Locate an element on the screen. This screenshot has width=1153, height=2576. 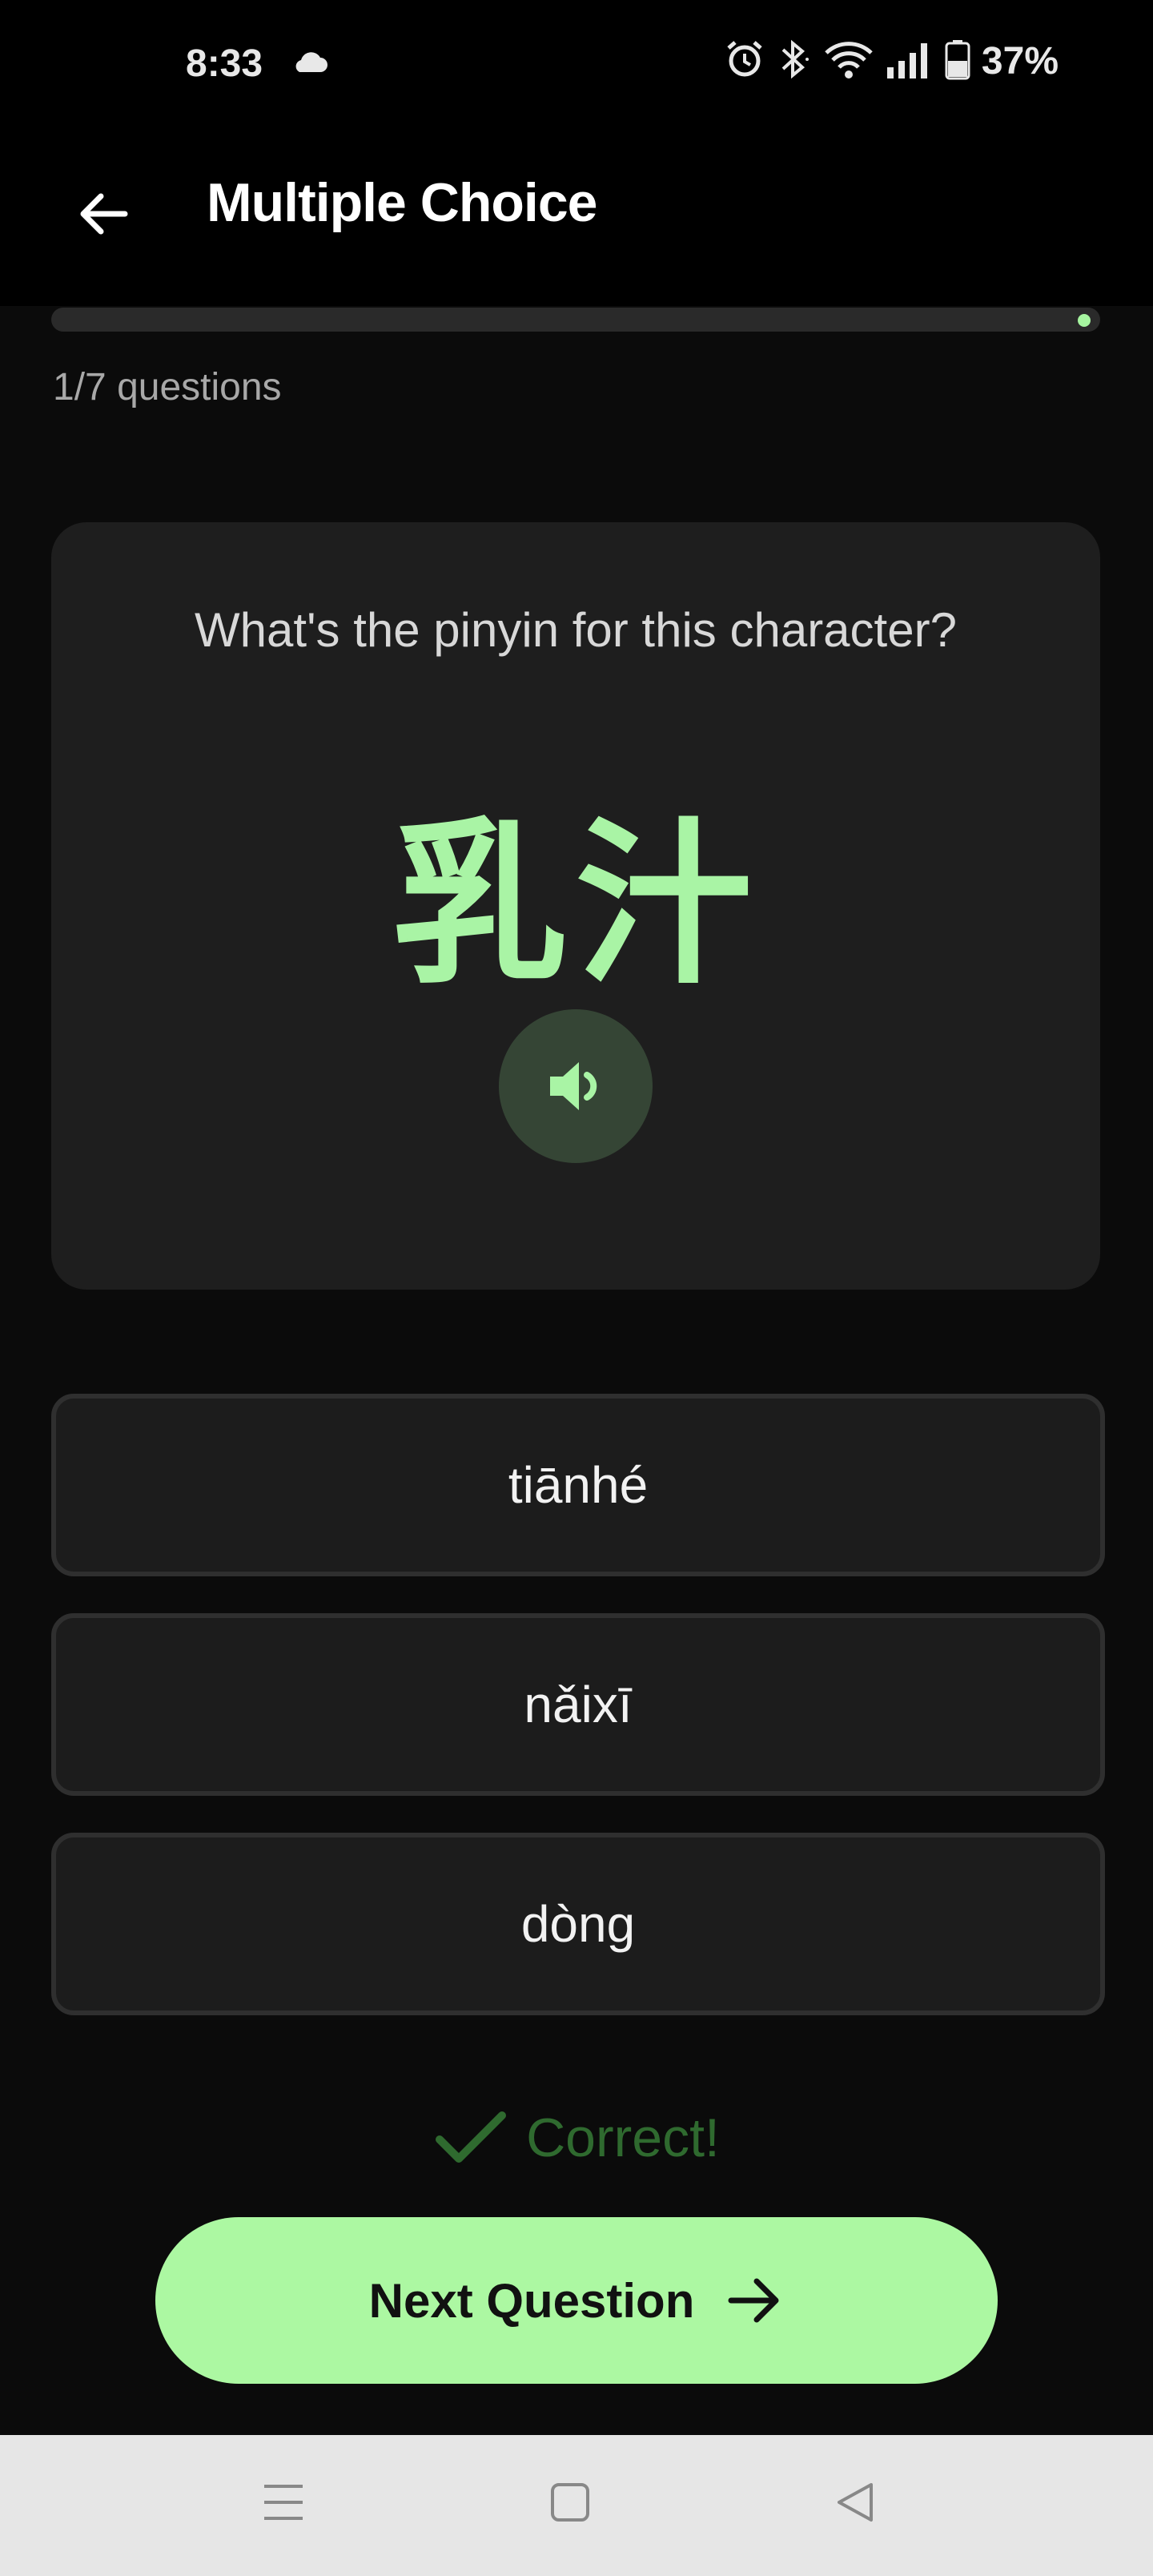
menu-icon is located at coordinates (283, 2505).